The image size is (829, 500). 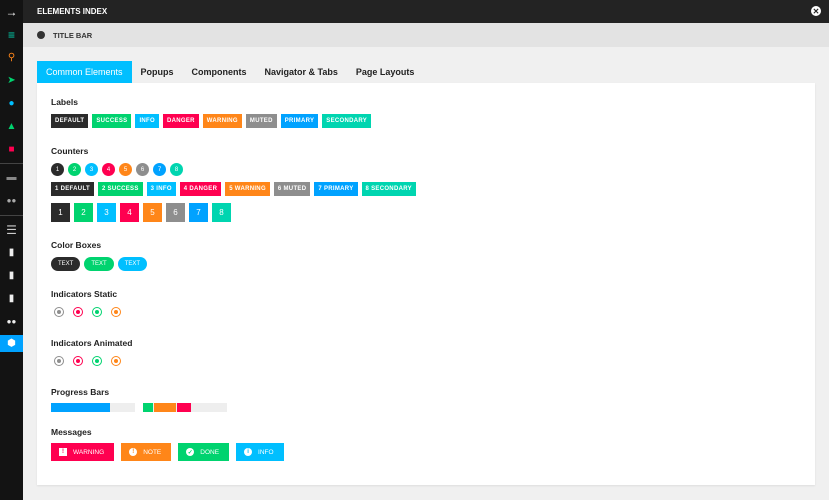 I want to click on counter-circle-muted: 6, so click(x=142, y=169).